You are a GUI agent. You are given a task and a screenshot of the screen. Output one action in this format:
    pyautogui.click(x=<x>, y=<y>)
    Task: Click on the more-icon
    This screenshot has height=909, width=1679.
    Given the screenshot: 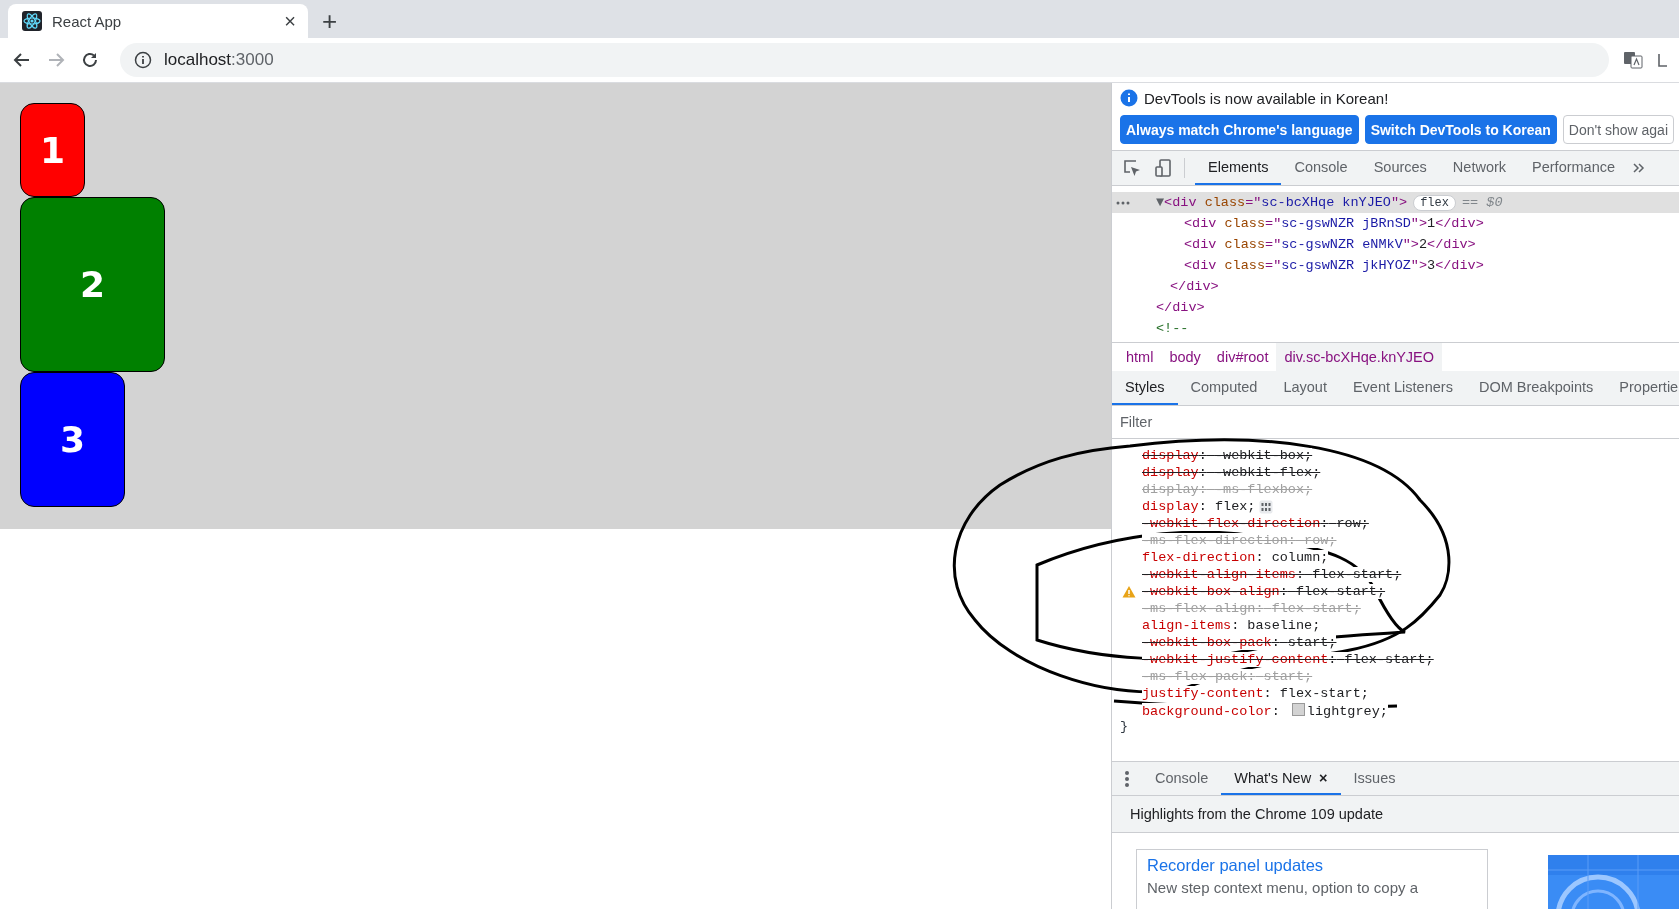 What is the action you would take?
    pyautogui.click(x=1123, y=202)
    